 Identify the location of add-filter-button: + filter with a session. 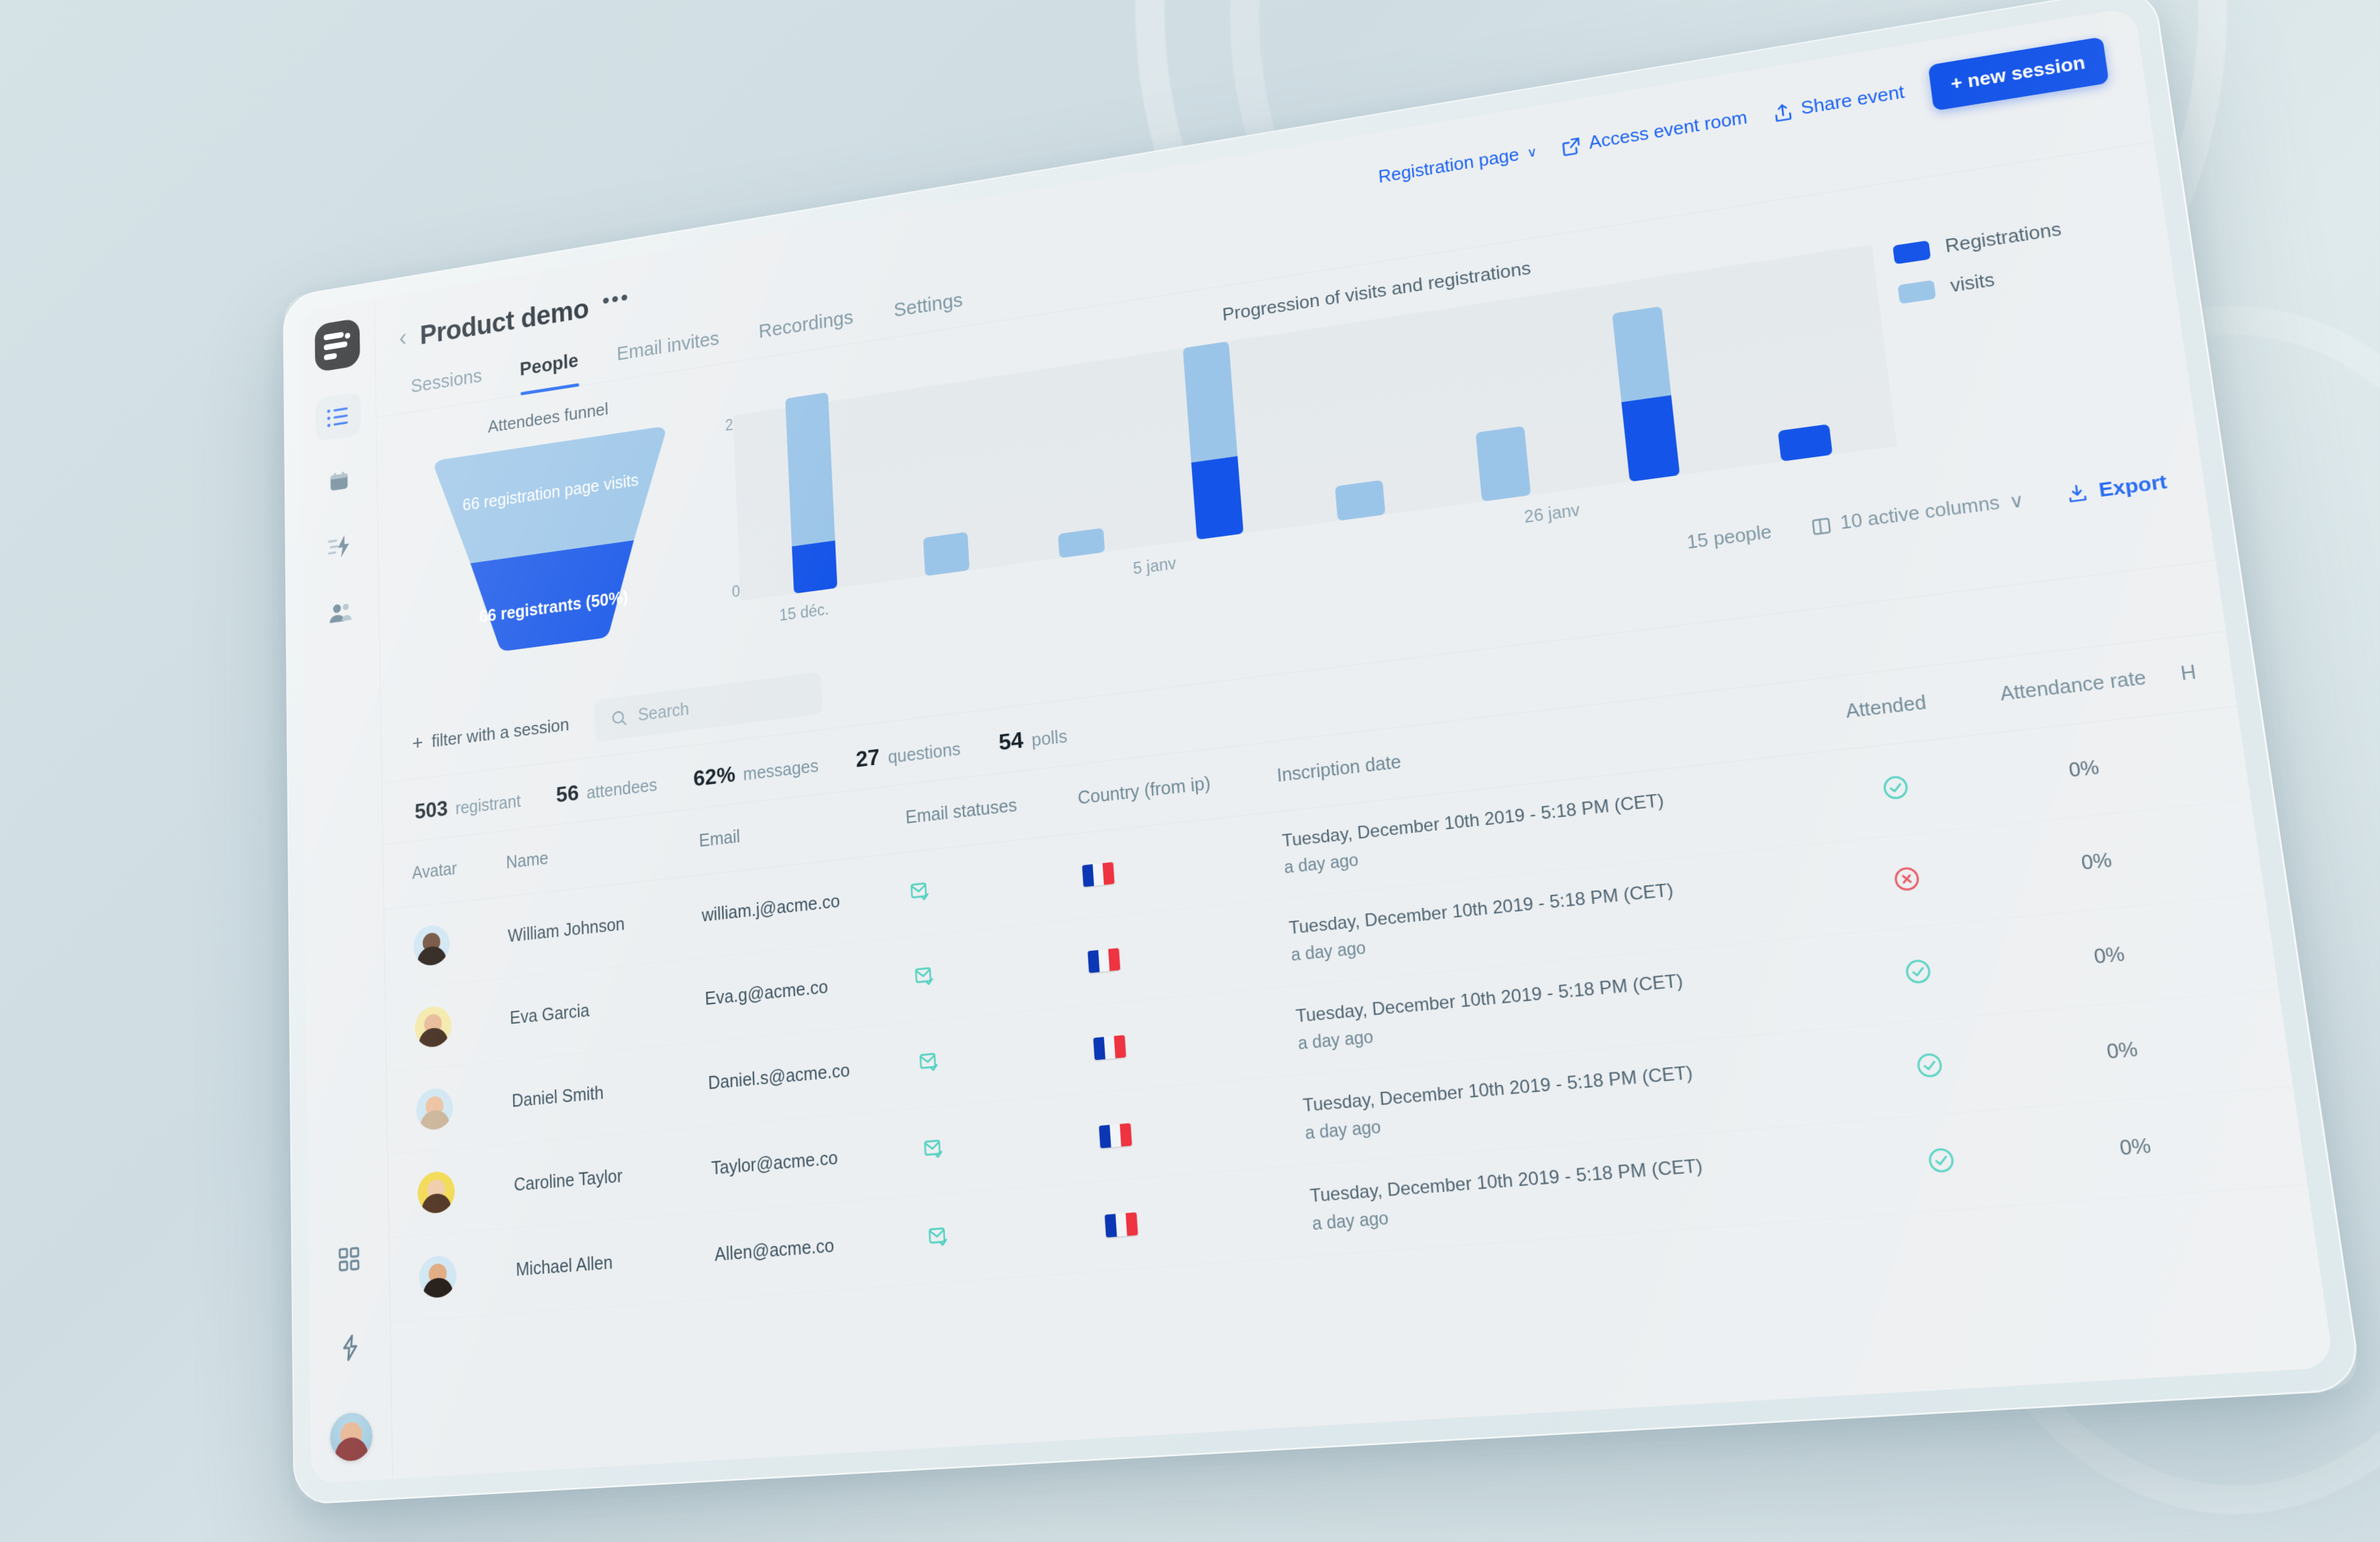
(491, 734).